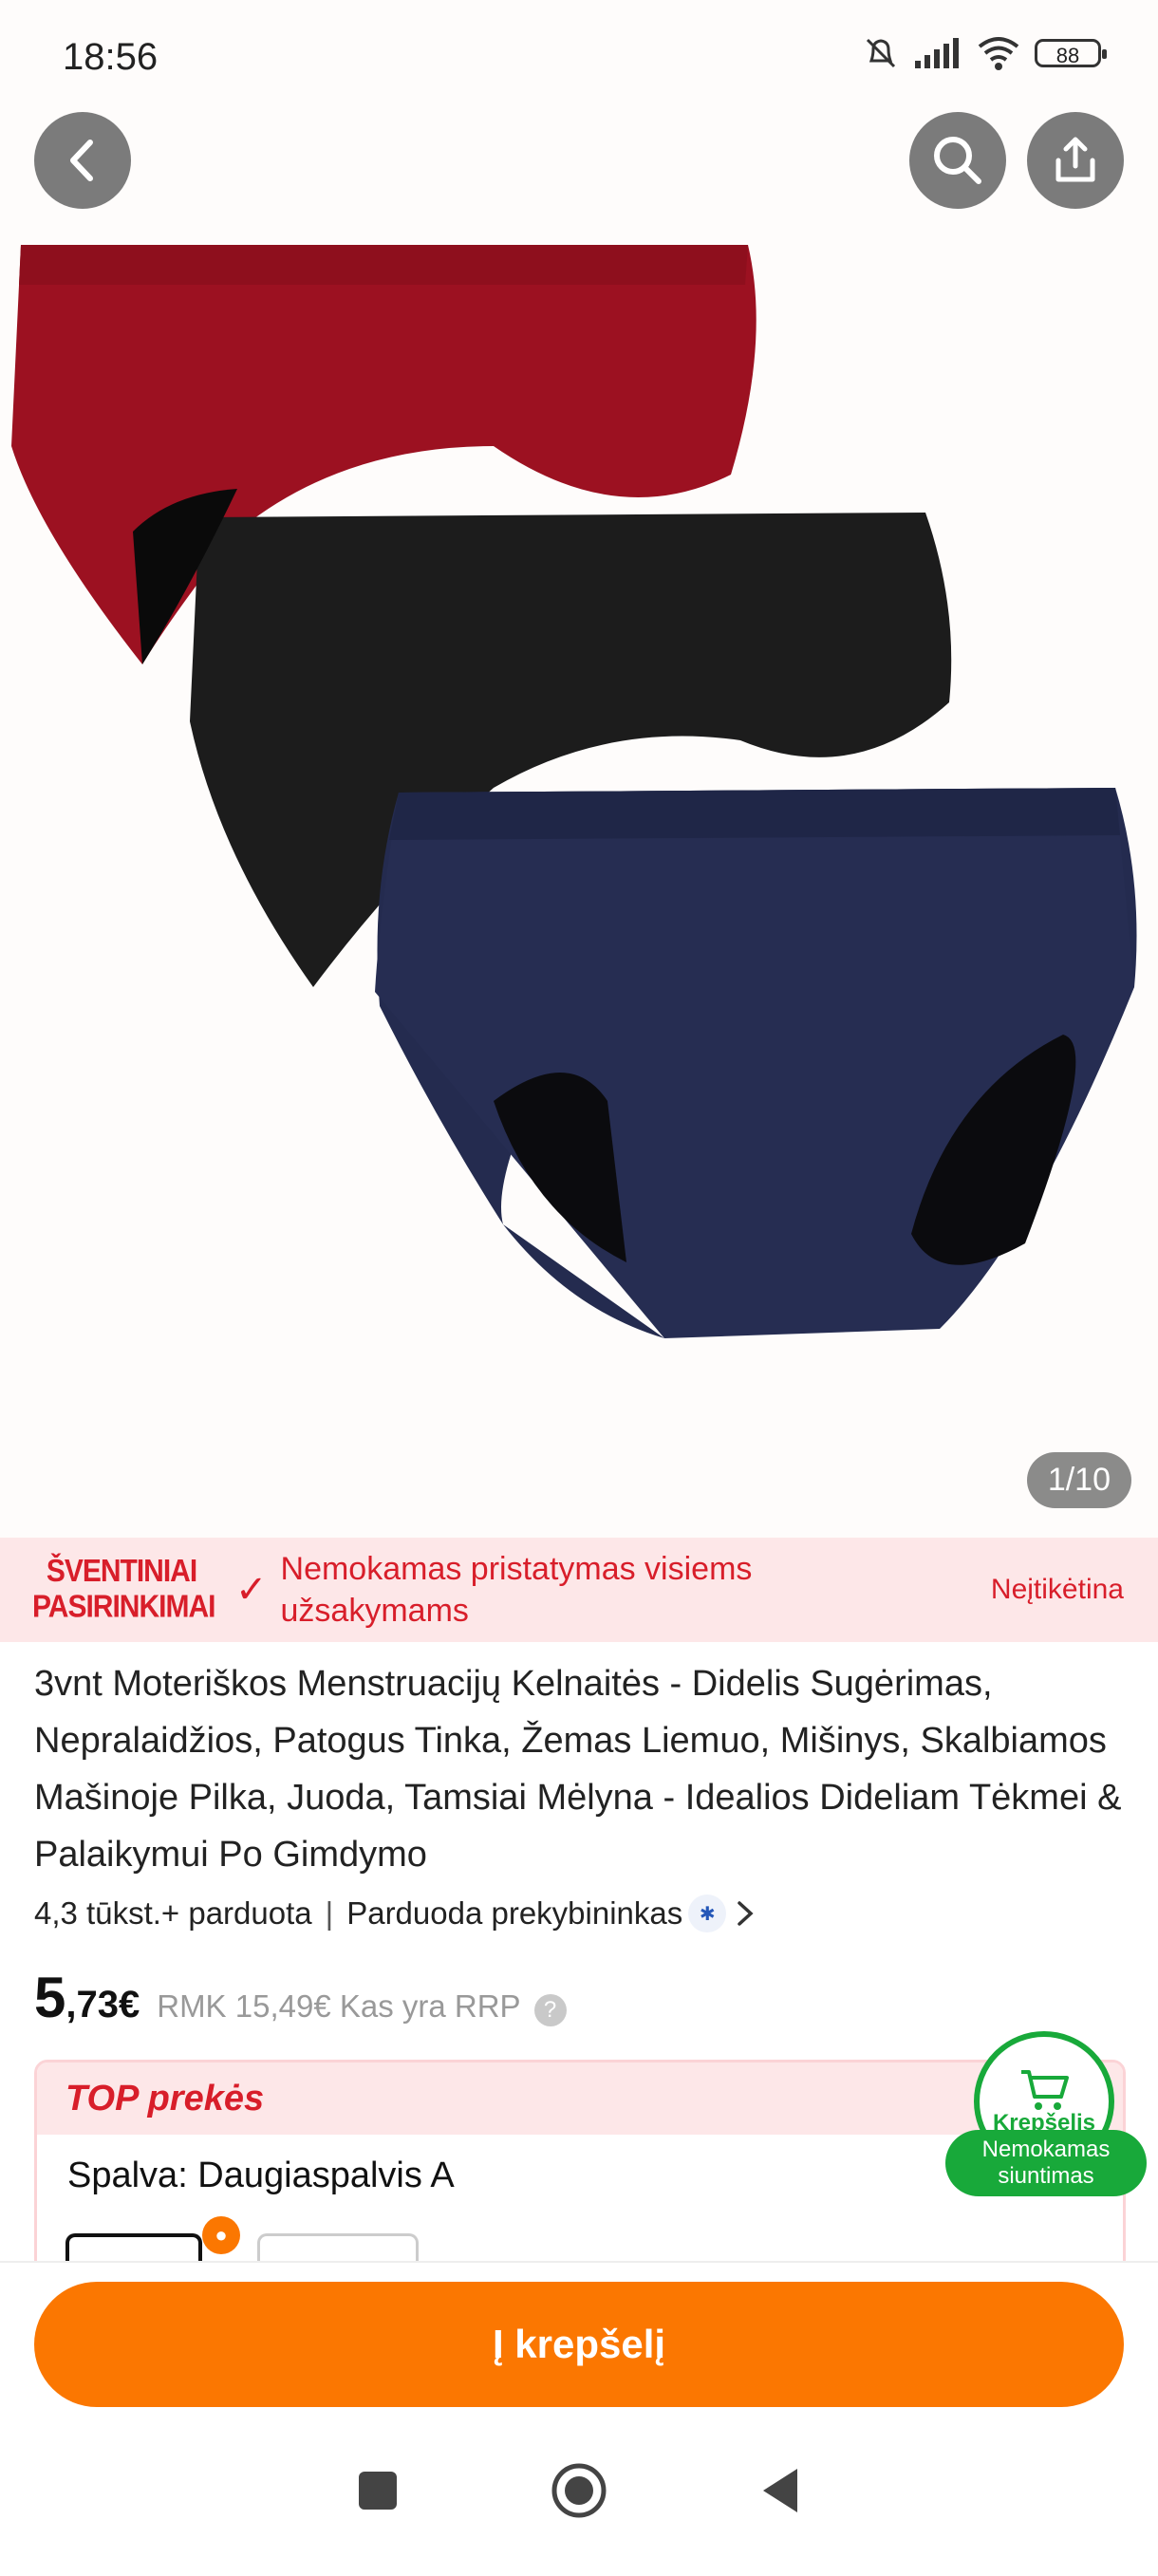 This screenshot has width=1158, height=2576. Describe the element at coordinates (173, 1913) in the screenshot. I see `sold-count: 4,3 tūkst.+ parduota` at that location.